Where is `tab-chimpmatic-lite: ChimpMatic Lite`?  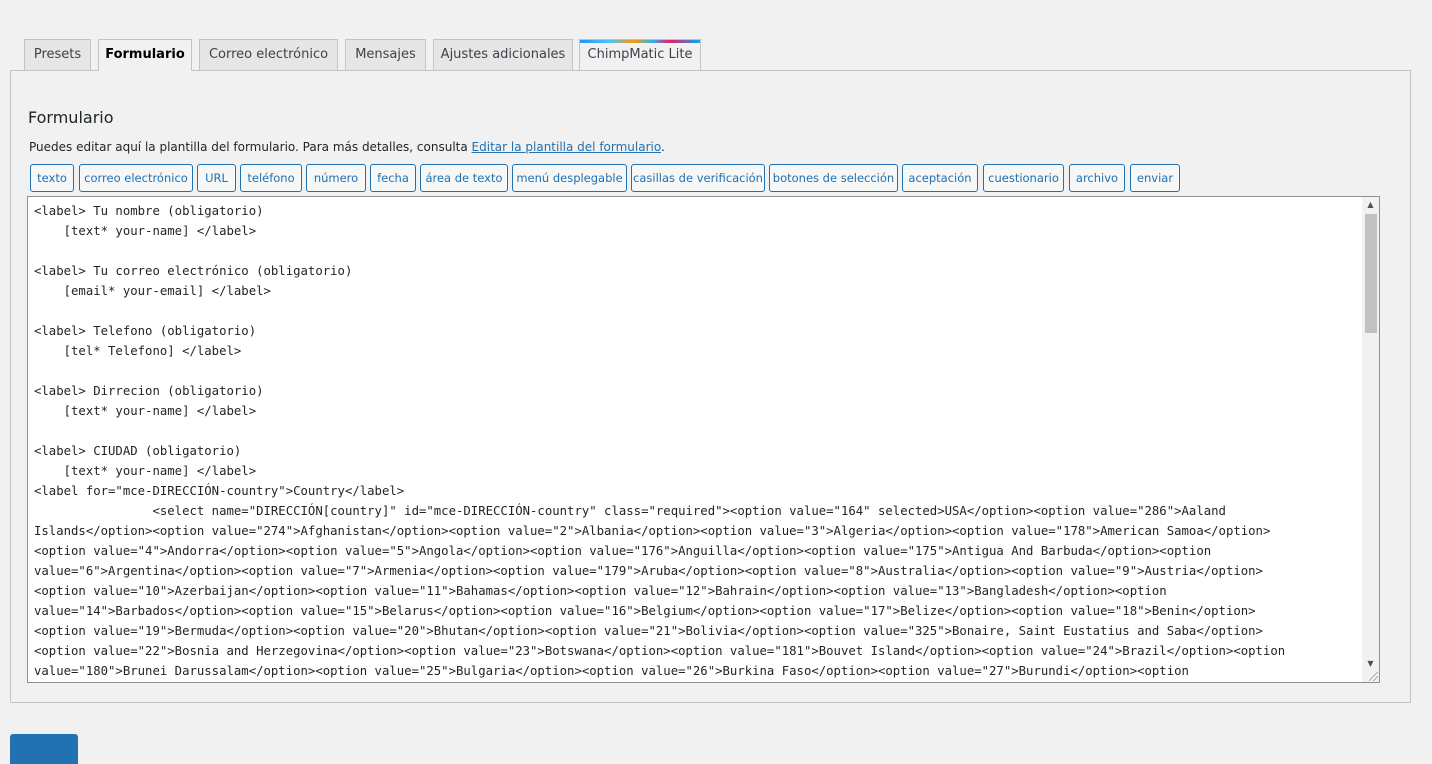 tab-chimpmatic-lite: ChimpMatic Lite is located at coordinates (640, 54).